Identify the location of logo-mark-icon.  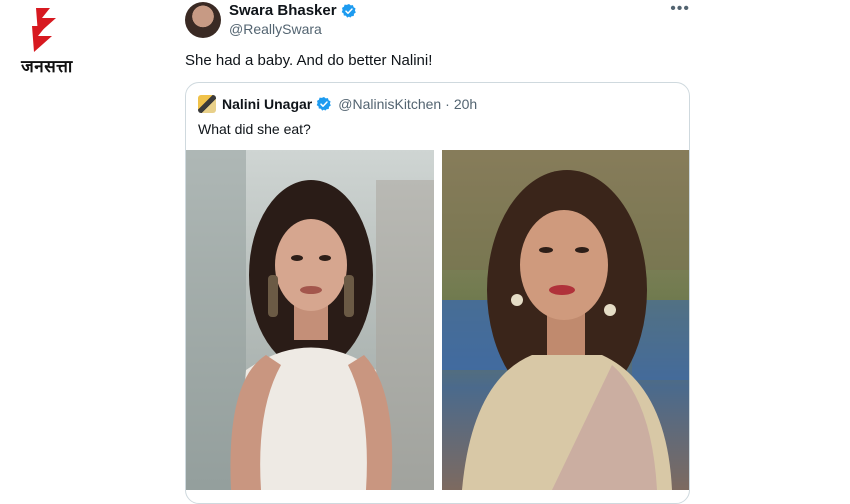
(44, 30).